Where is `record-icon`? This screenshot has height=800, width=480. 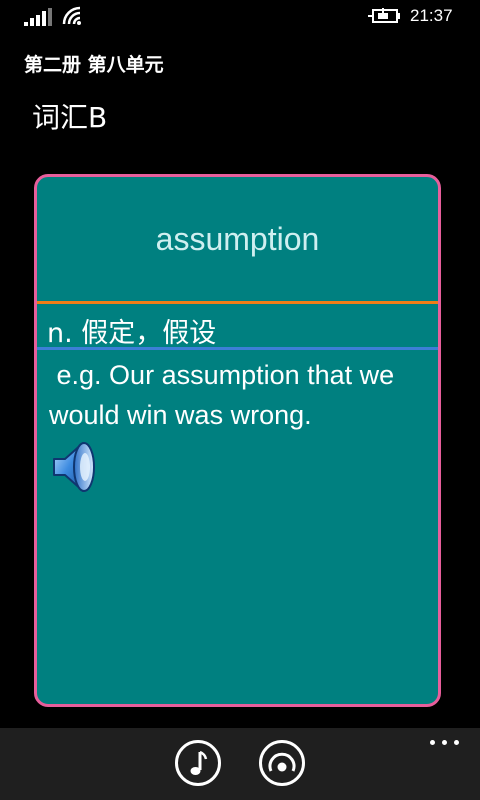
record-icon is located at coordinates (282, 762).